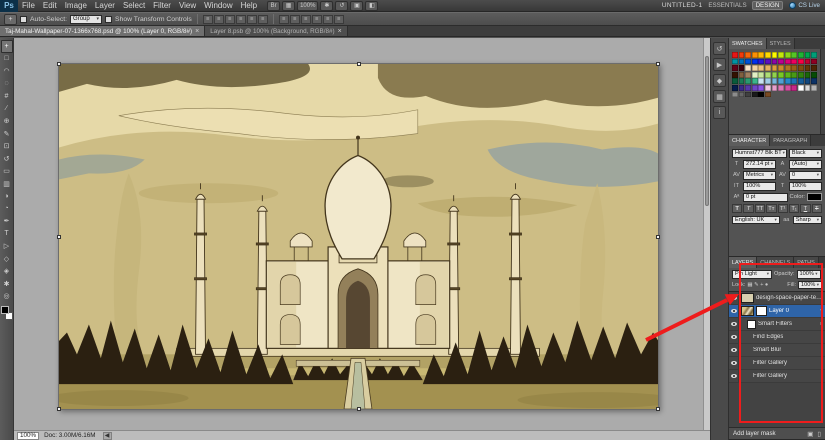 This screenshot has height=440, width=825. Describe the element at coordinates (134, 6) in the screenshot. I see `menu-select: Select` at that location.